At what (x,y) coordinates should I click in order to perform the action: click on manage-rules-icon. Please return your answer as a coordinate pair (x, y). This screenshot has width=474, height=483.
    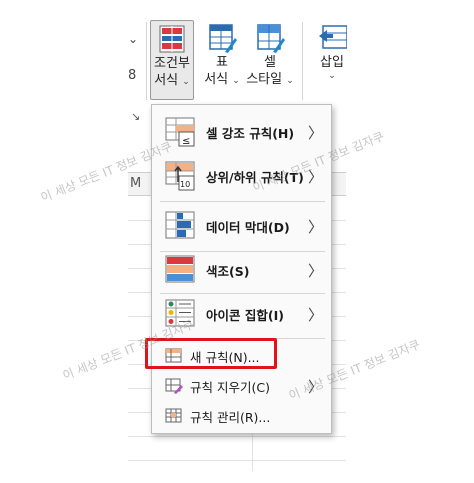
    Looking at the image, I should click on (173, 415).